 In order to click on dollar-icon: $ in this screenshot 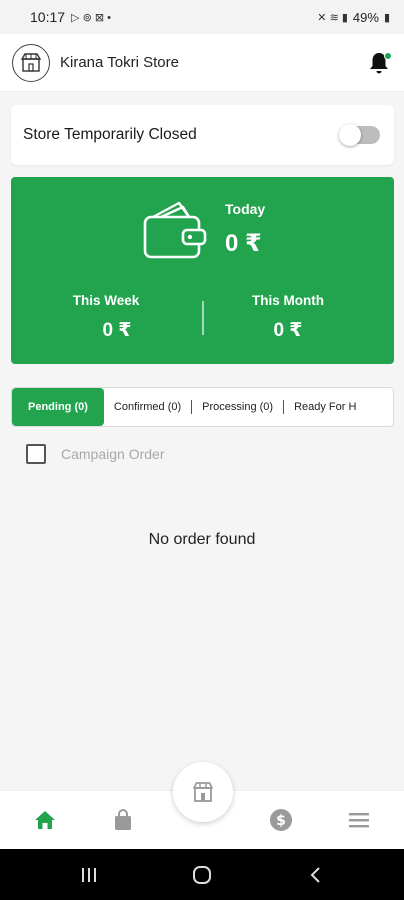, I will do `click(281, 820)`.